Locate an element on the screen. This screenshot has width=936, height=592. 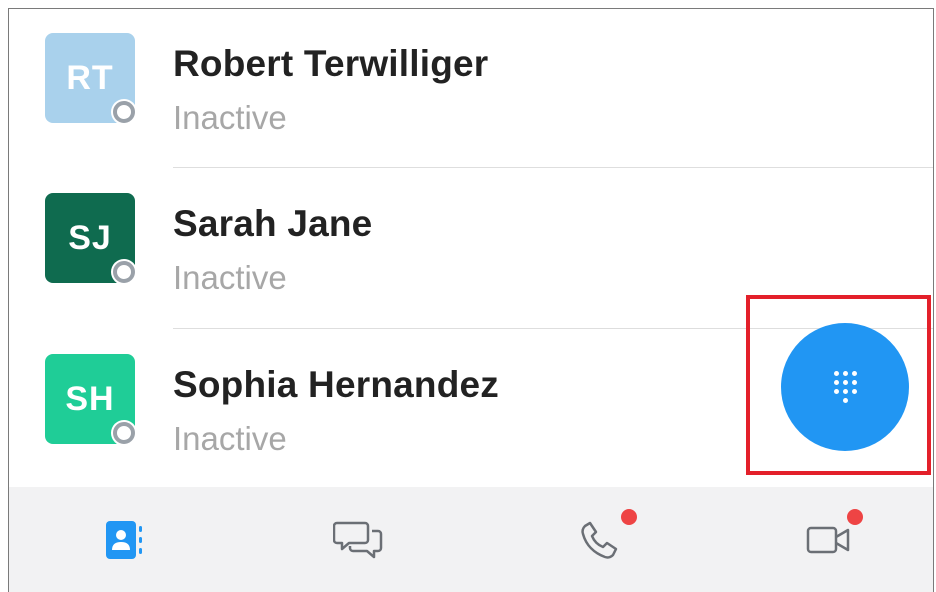
video-icon is located at coordinates (828, 540).